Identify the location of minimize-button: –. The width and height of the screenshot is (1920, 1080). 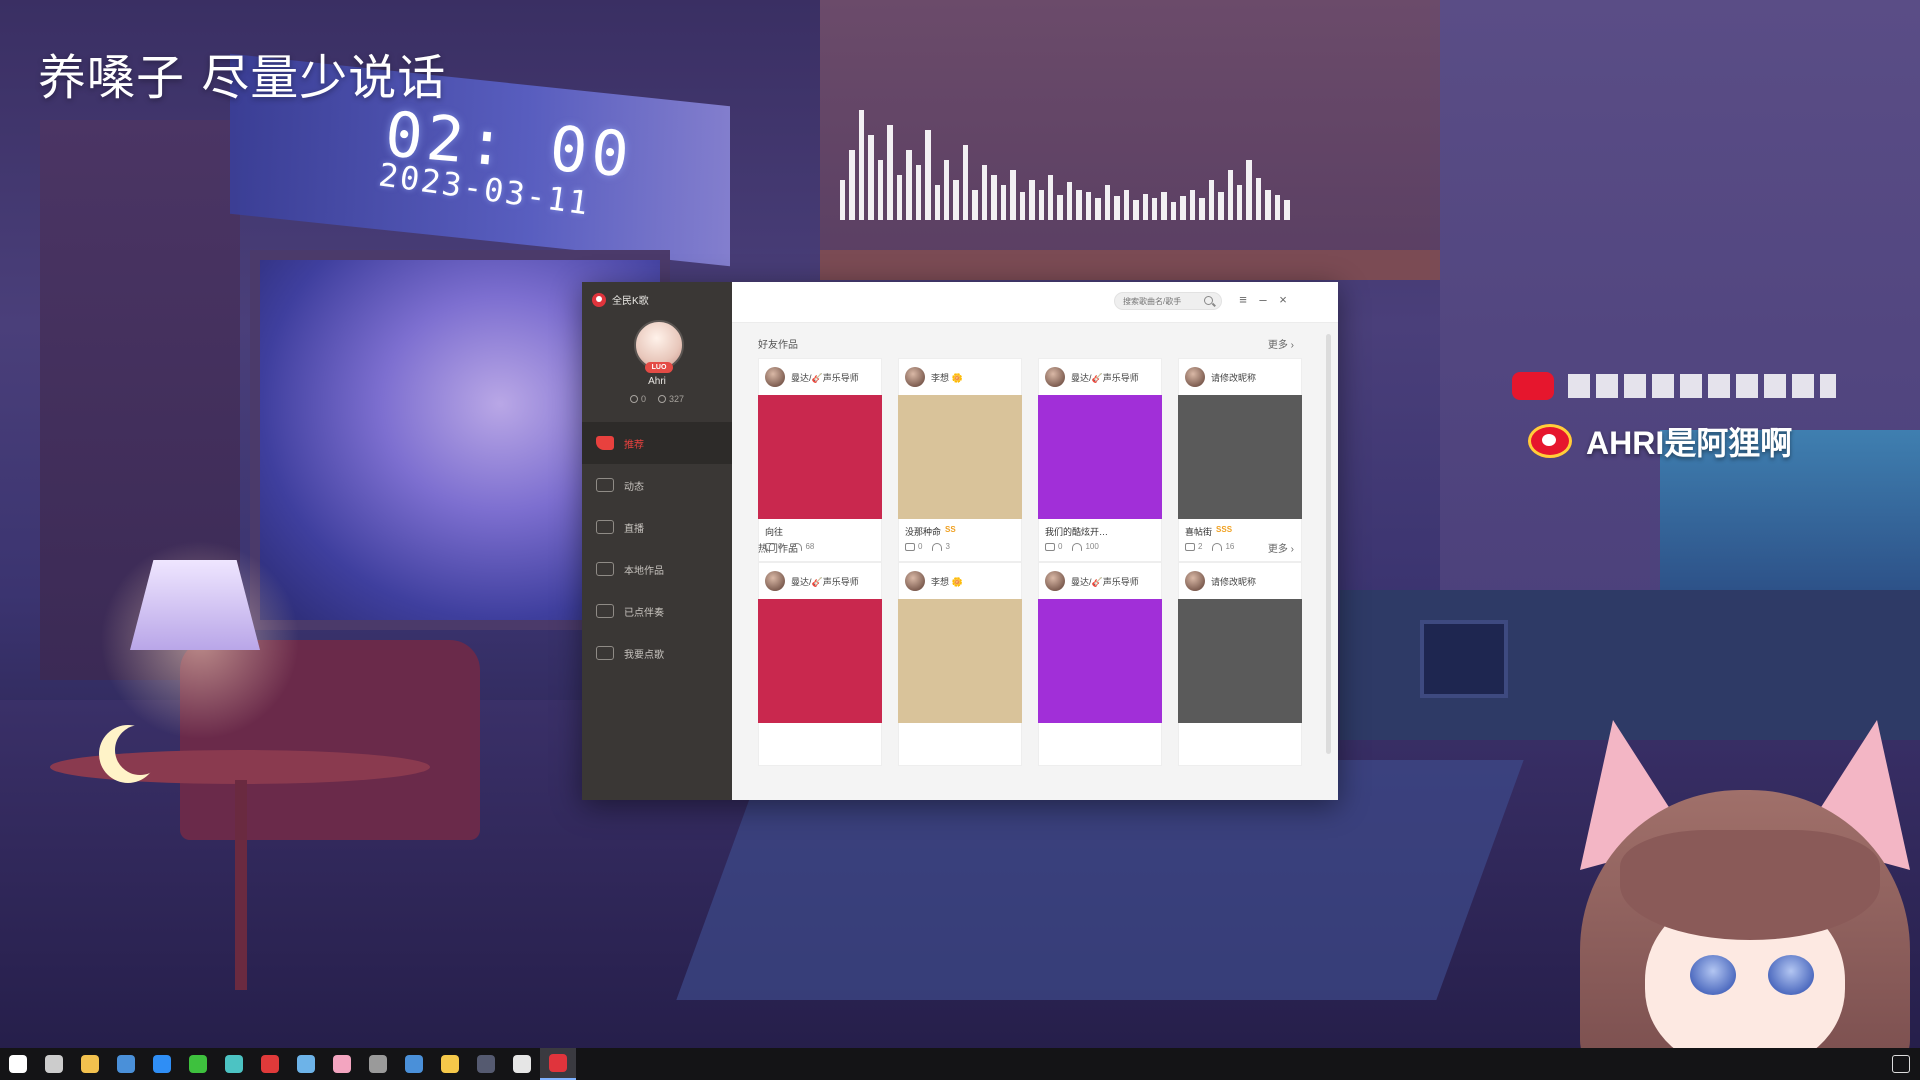
(1263, 300).